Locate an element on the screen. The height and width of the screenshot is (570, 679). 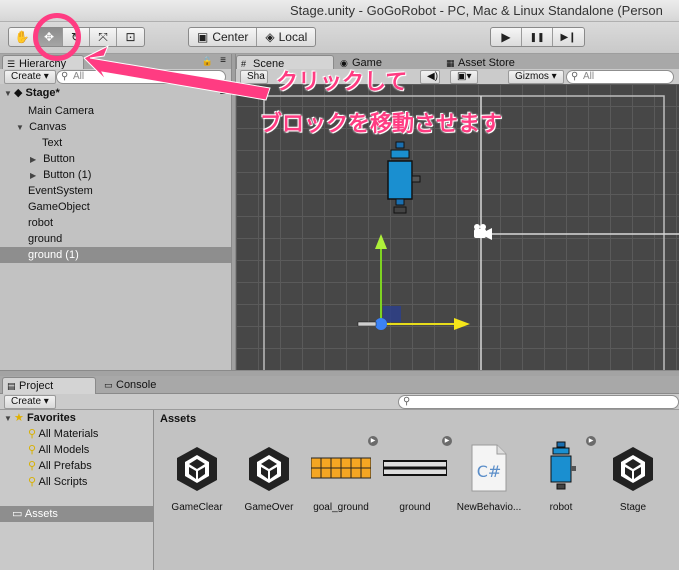
annotation-line-2: ブロックを移動させます is located at coordinates (381, 123).